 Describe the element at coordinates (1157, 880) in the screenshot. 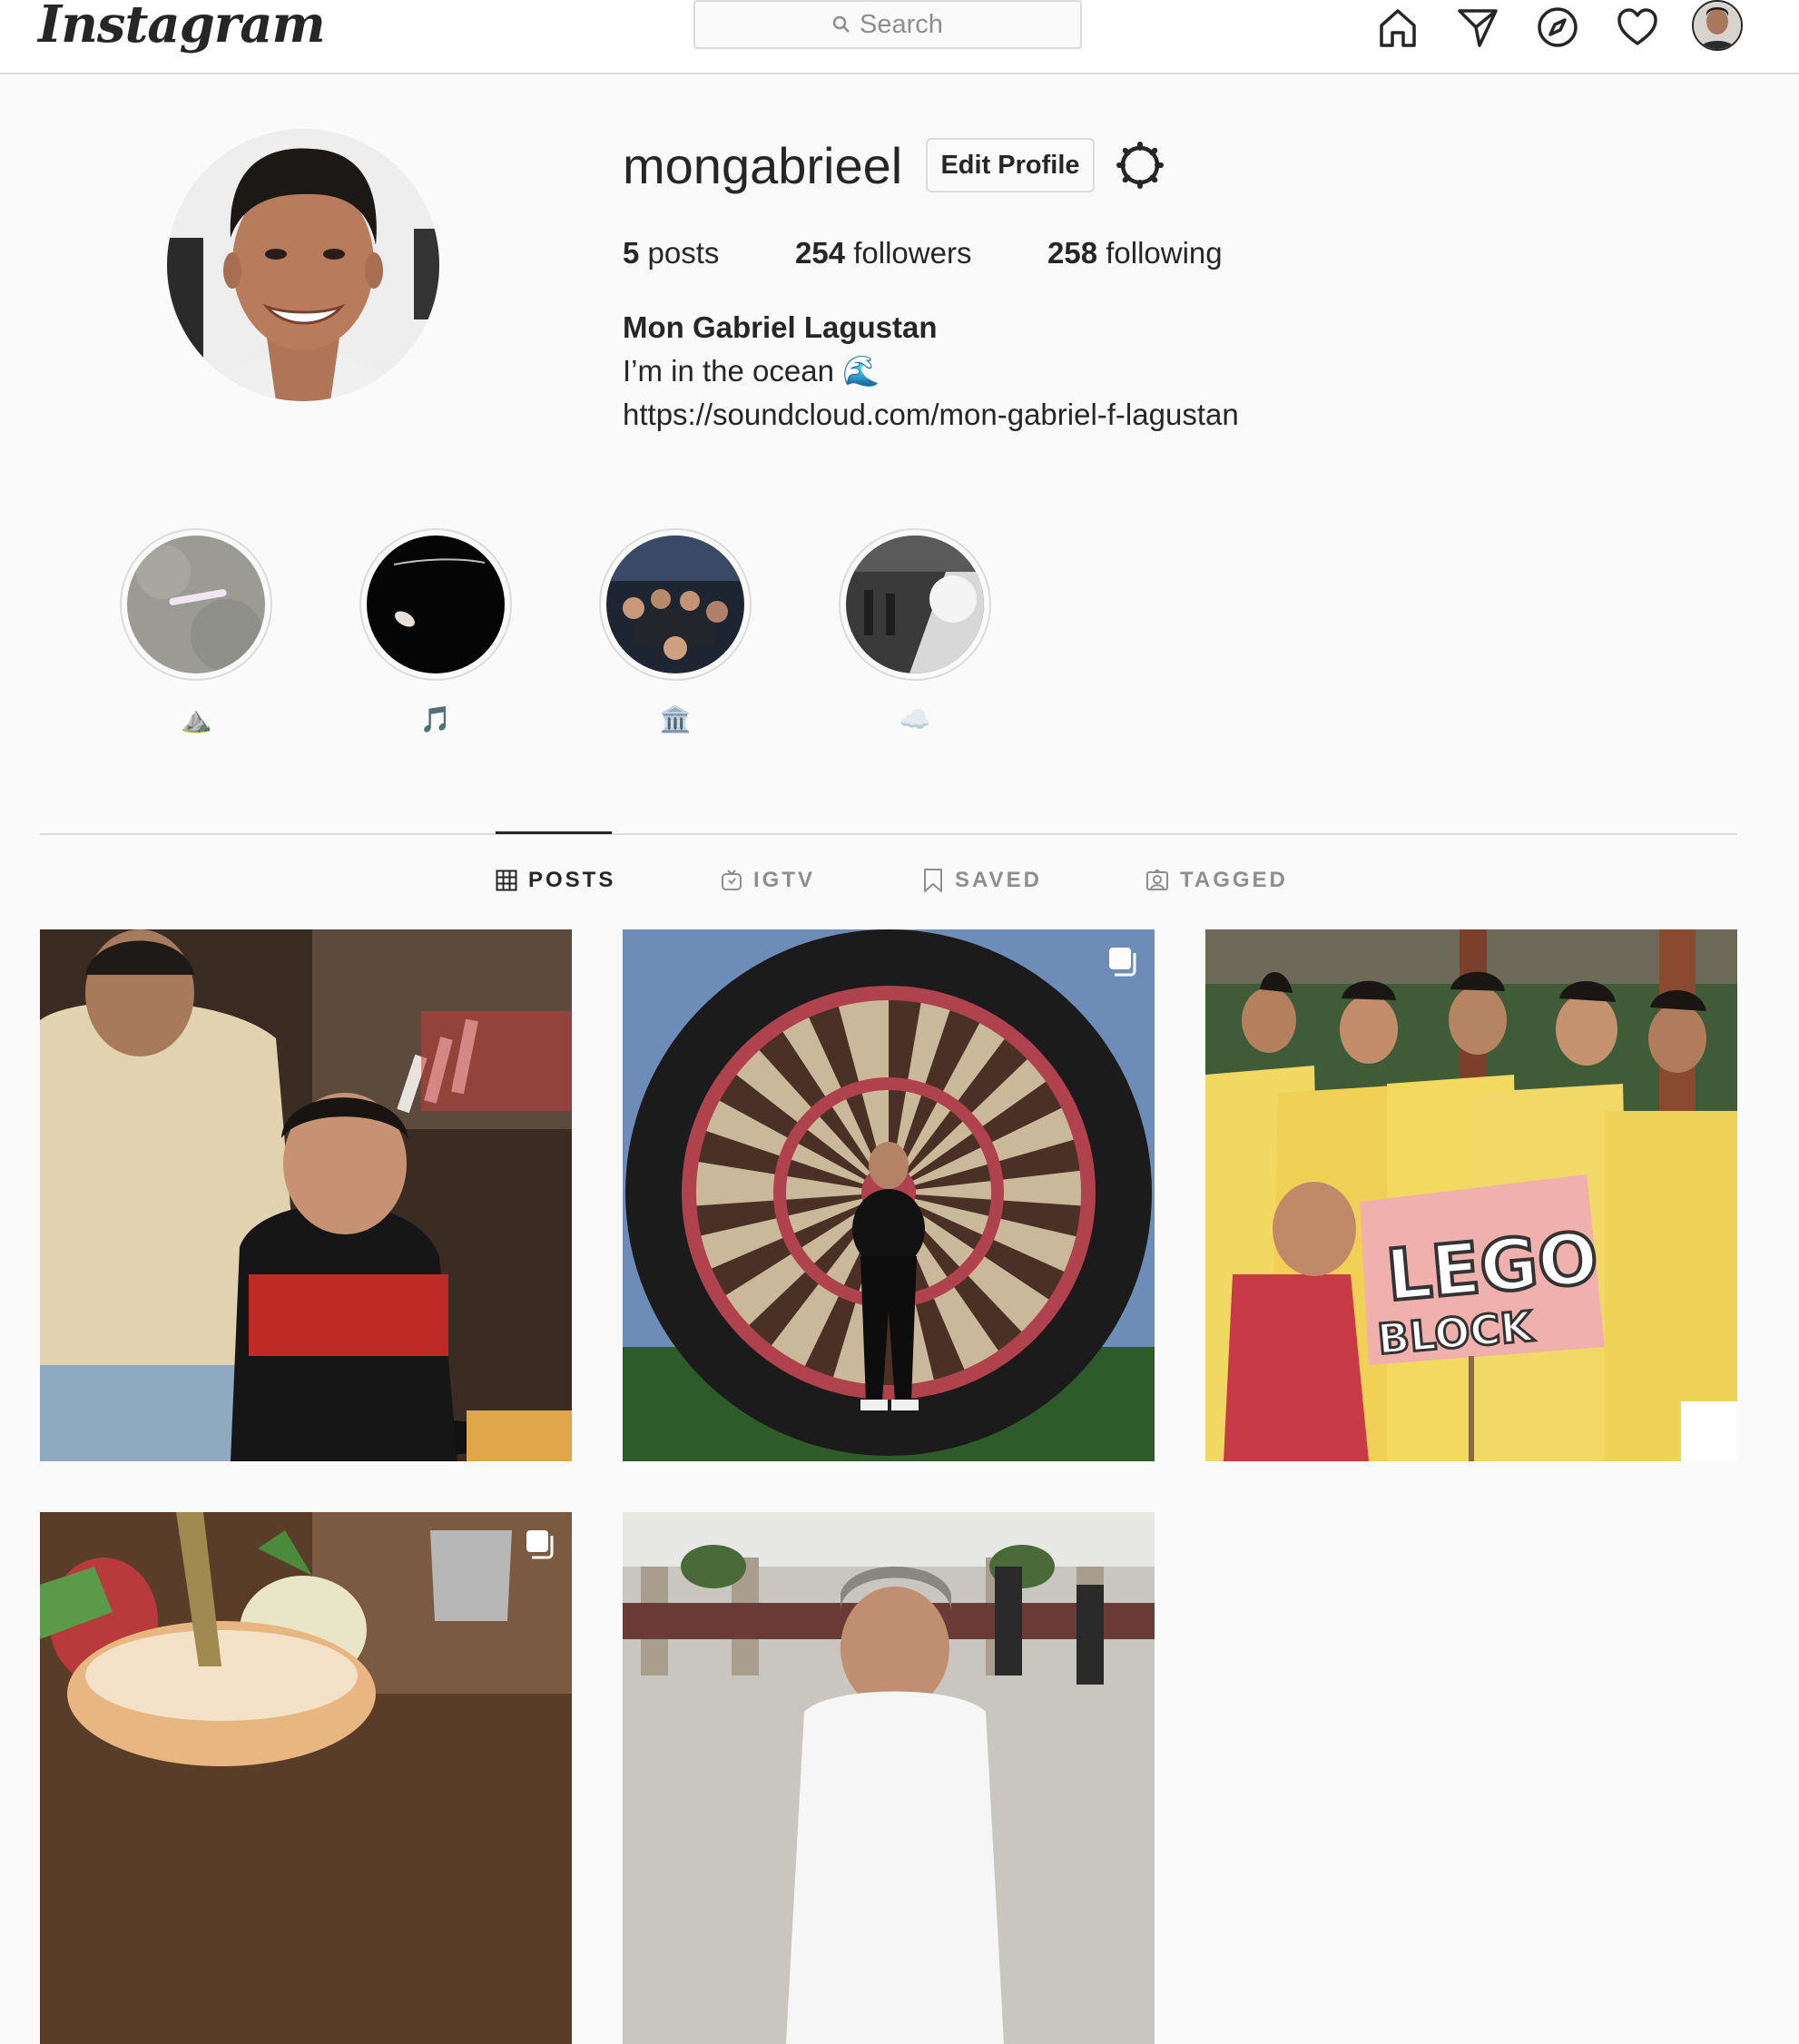

I see `tagged-icon` at that location.